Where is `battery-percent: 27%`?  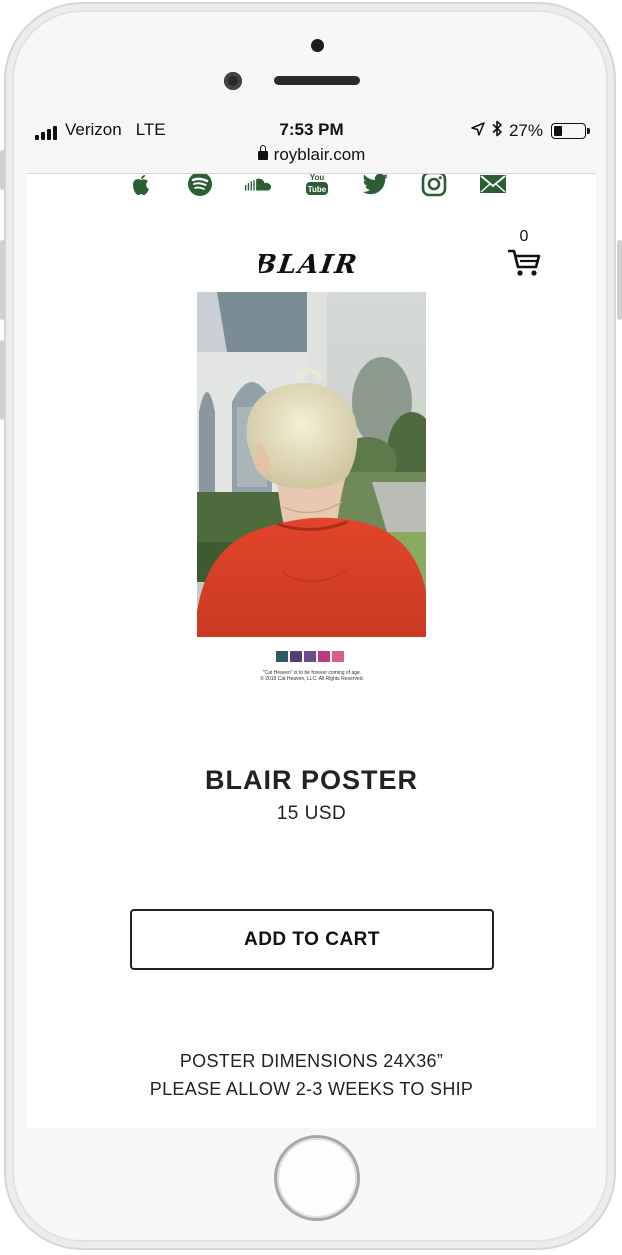
battery-percent: 27% is located at coordinates (525, 130).